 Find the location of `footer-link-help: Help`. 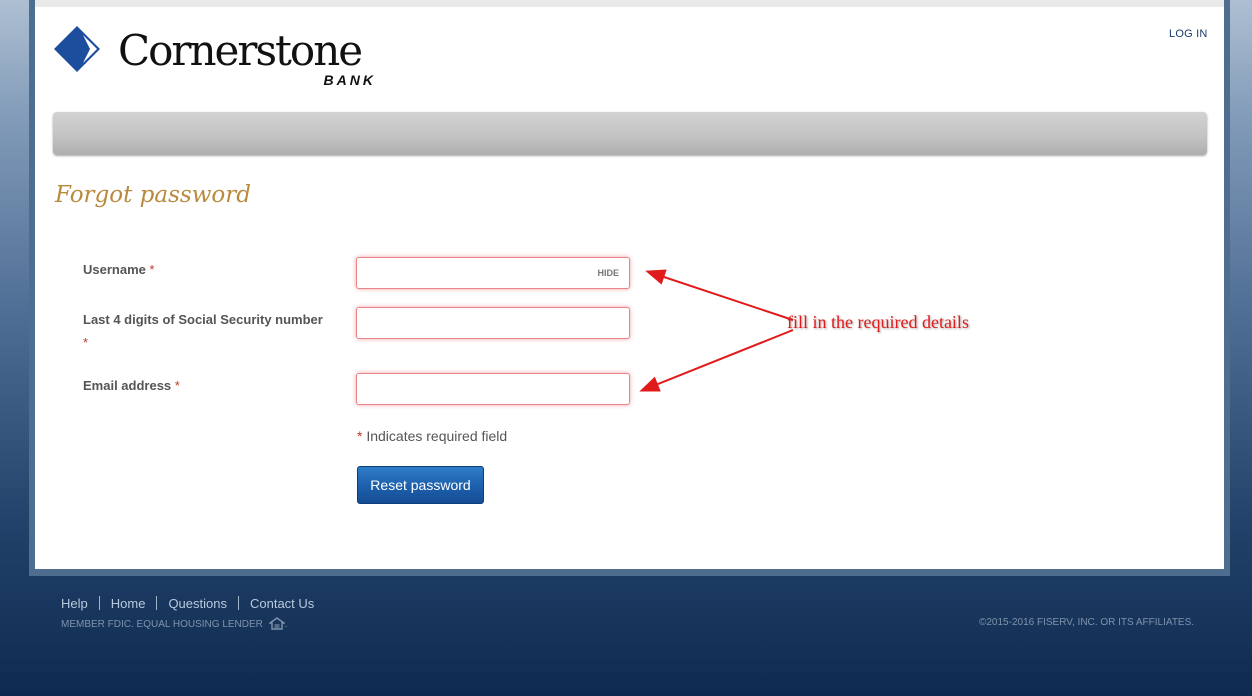

footer-link-help: Help is located at coordinates (74, 603).